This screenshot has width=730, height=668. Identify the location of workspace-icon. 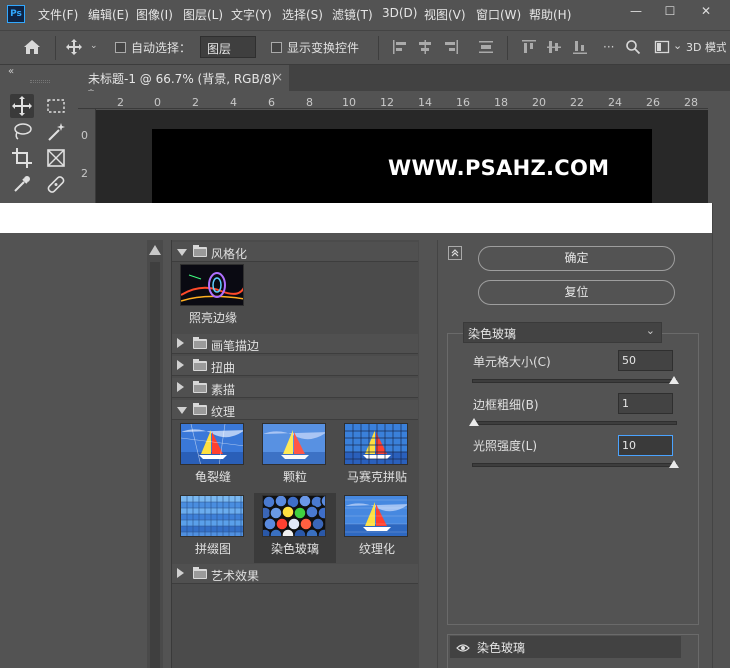
(662, 47).